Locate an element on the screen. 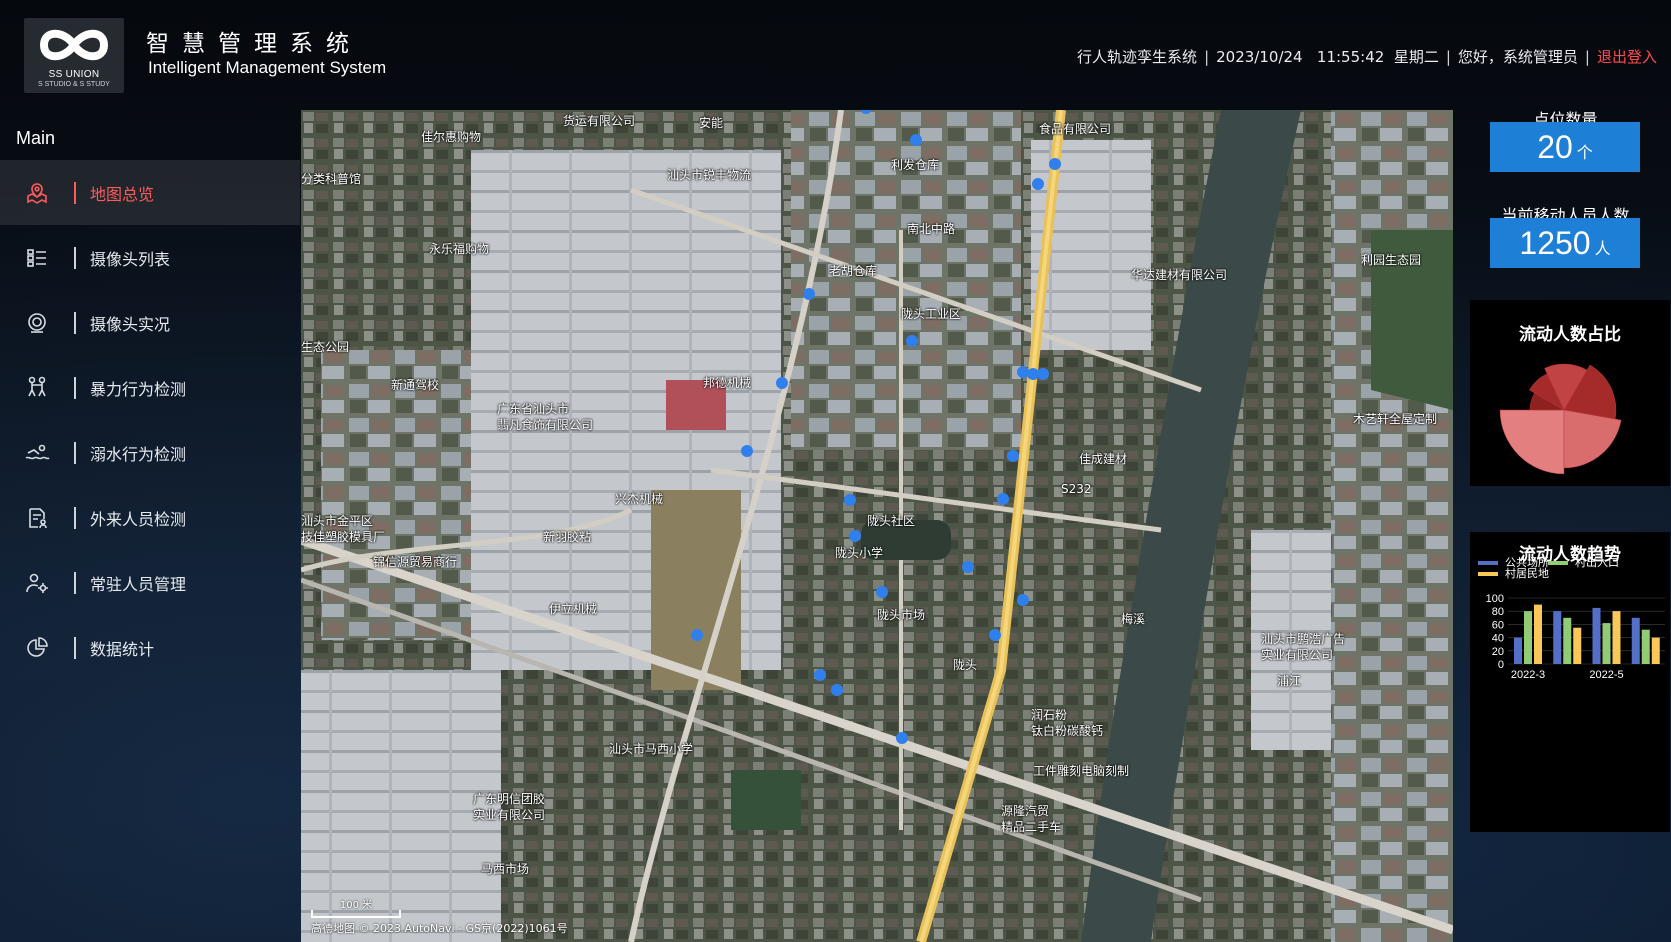  map-poi-label: 陇头社区 is located at coordinates (891, 521).